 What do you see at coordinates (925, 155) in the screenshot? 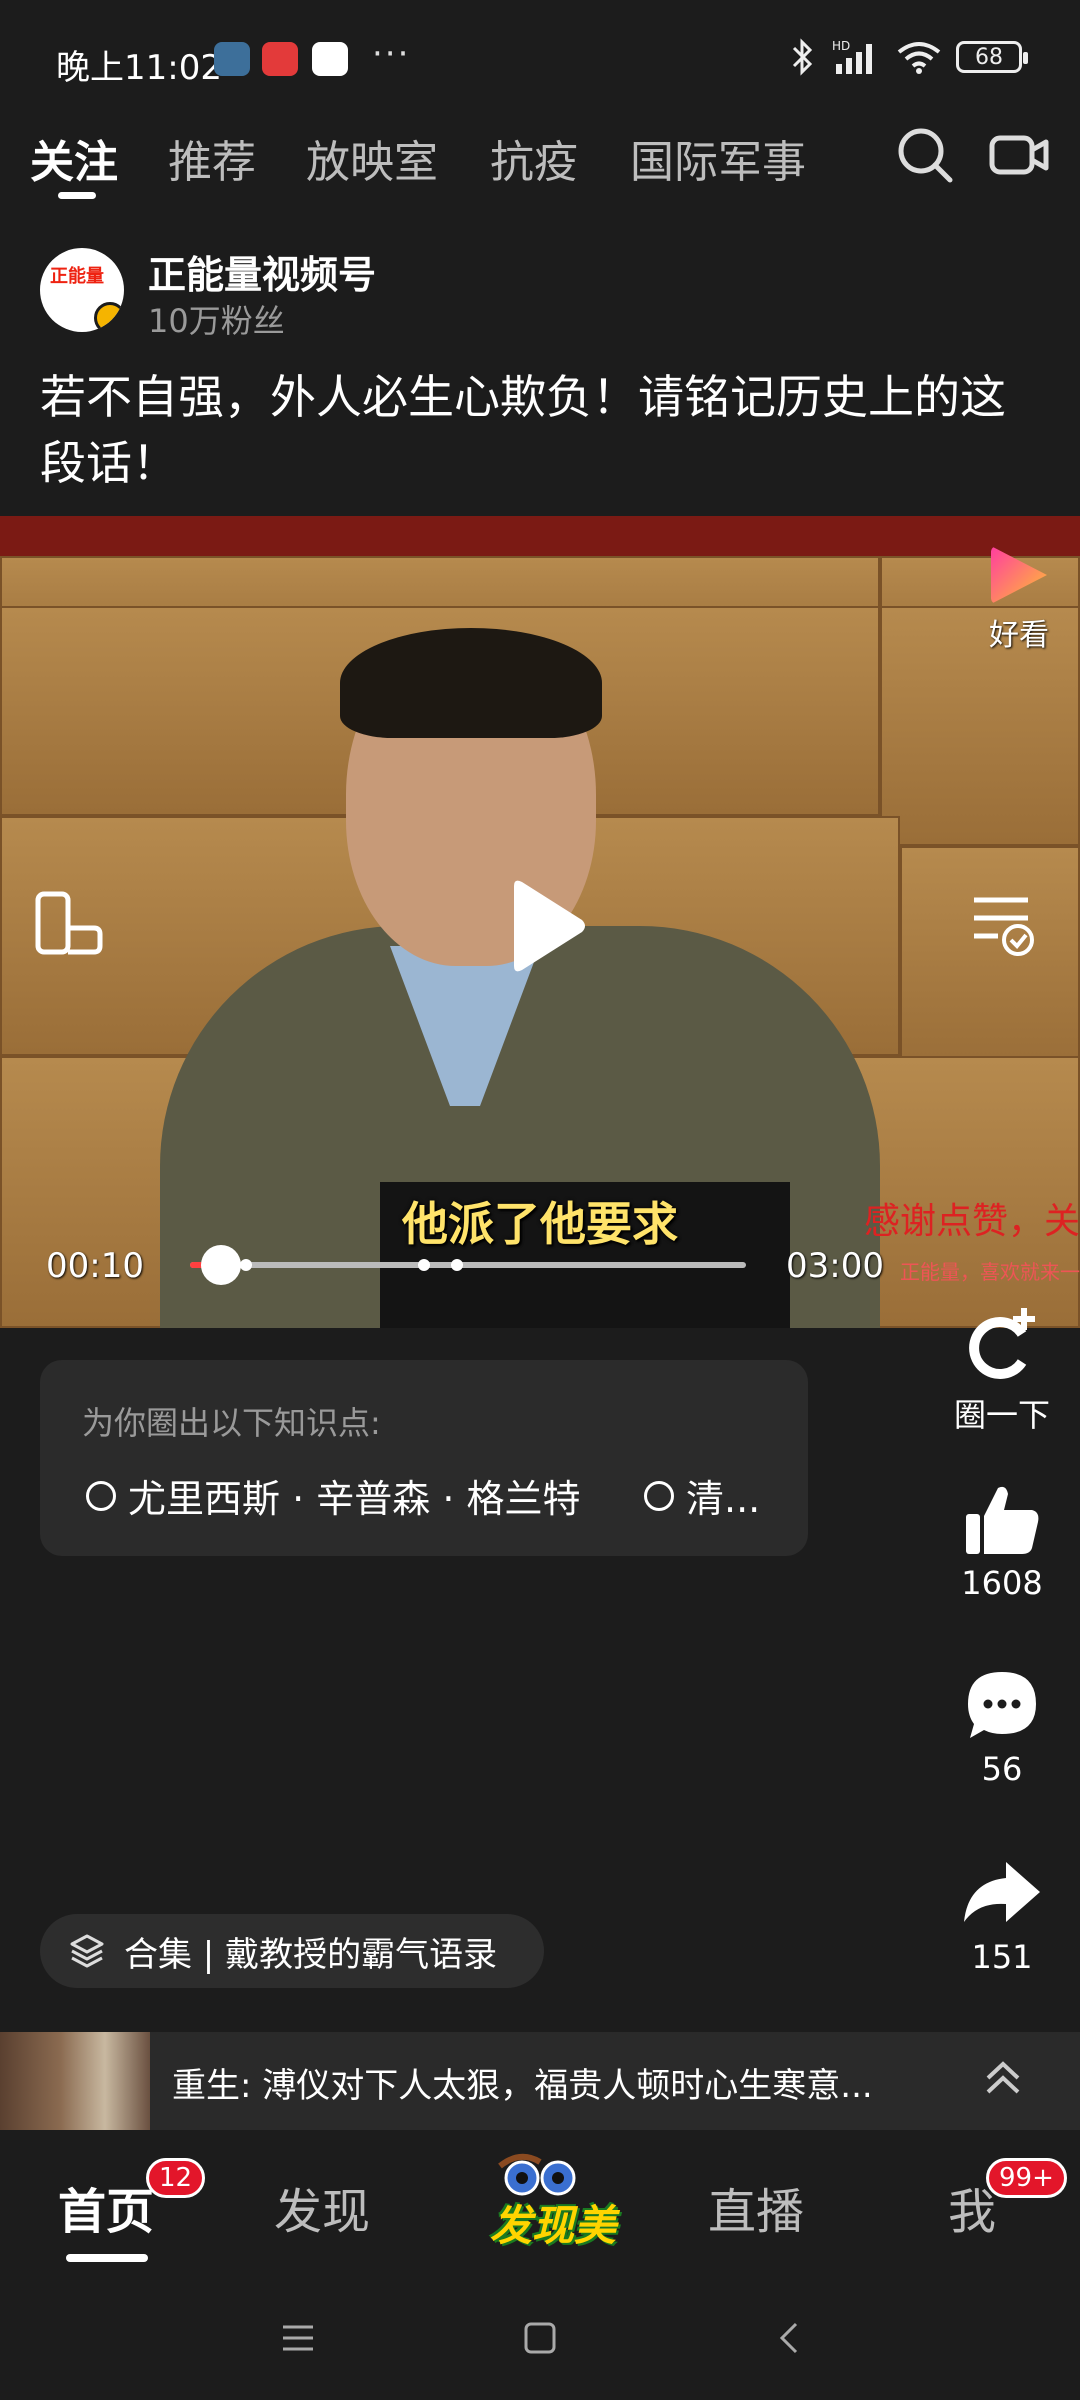
I see `search-icon` at bounding box center [925, 155].